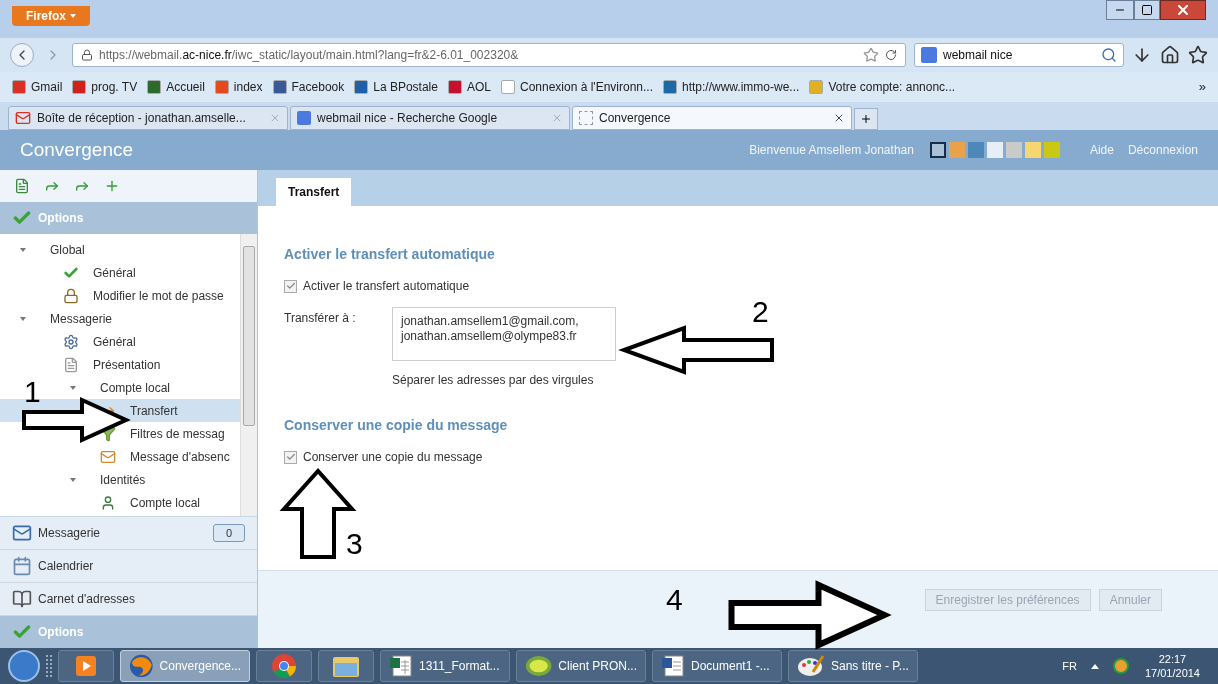 The width and height of the screenshot is (1218, 684). Describe the element at coordinates (77, 149) in the screenshot. I see `app-title: Convergence` at that location.